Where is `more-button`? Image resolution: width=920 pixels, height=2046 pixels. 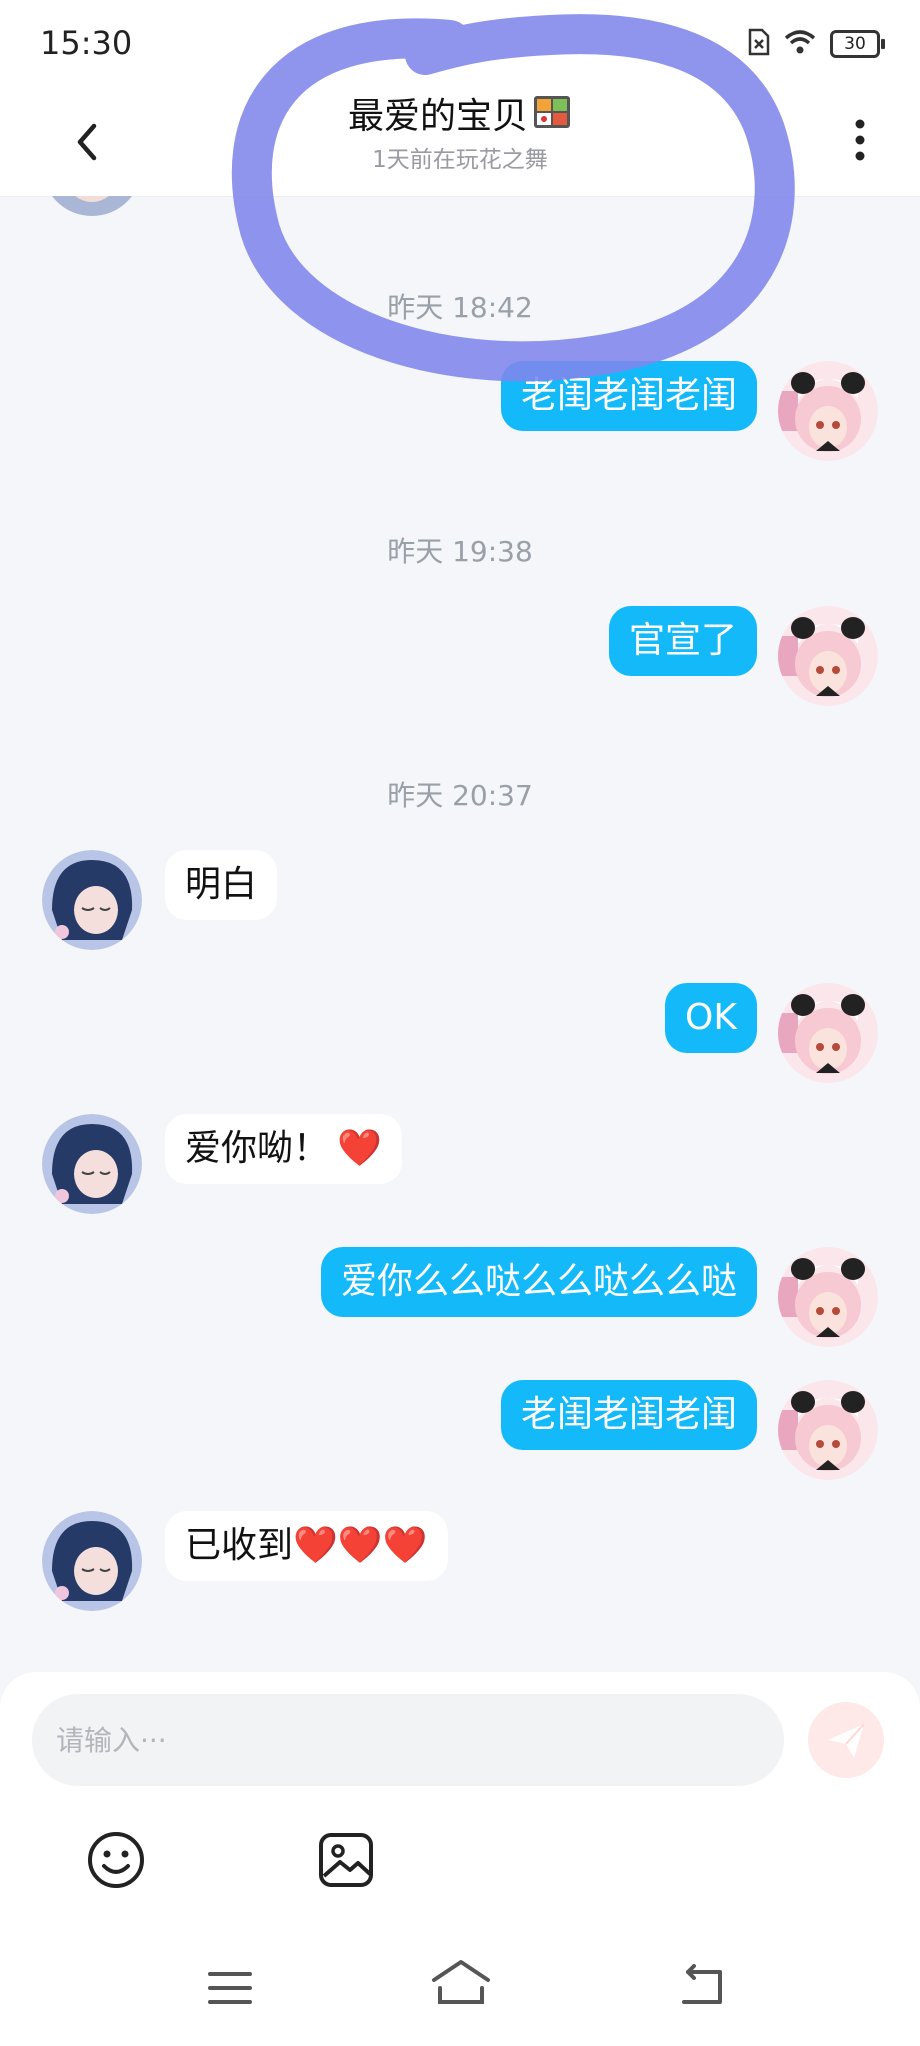
more-button is located at coordinates (860, 140).